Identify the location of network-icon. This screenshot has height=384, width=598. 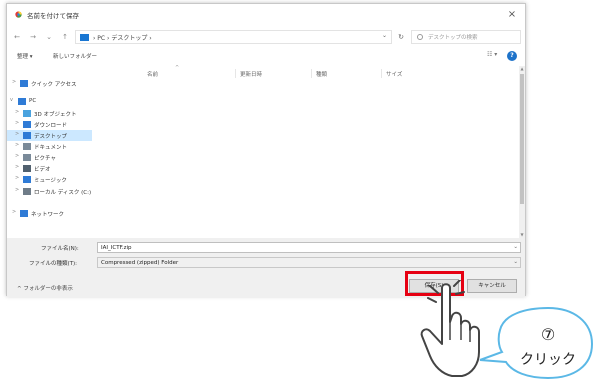
(24, 213).